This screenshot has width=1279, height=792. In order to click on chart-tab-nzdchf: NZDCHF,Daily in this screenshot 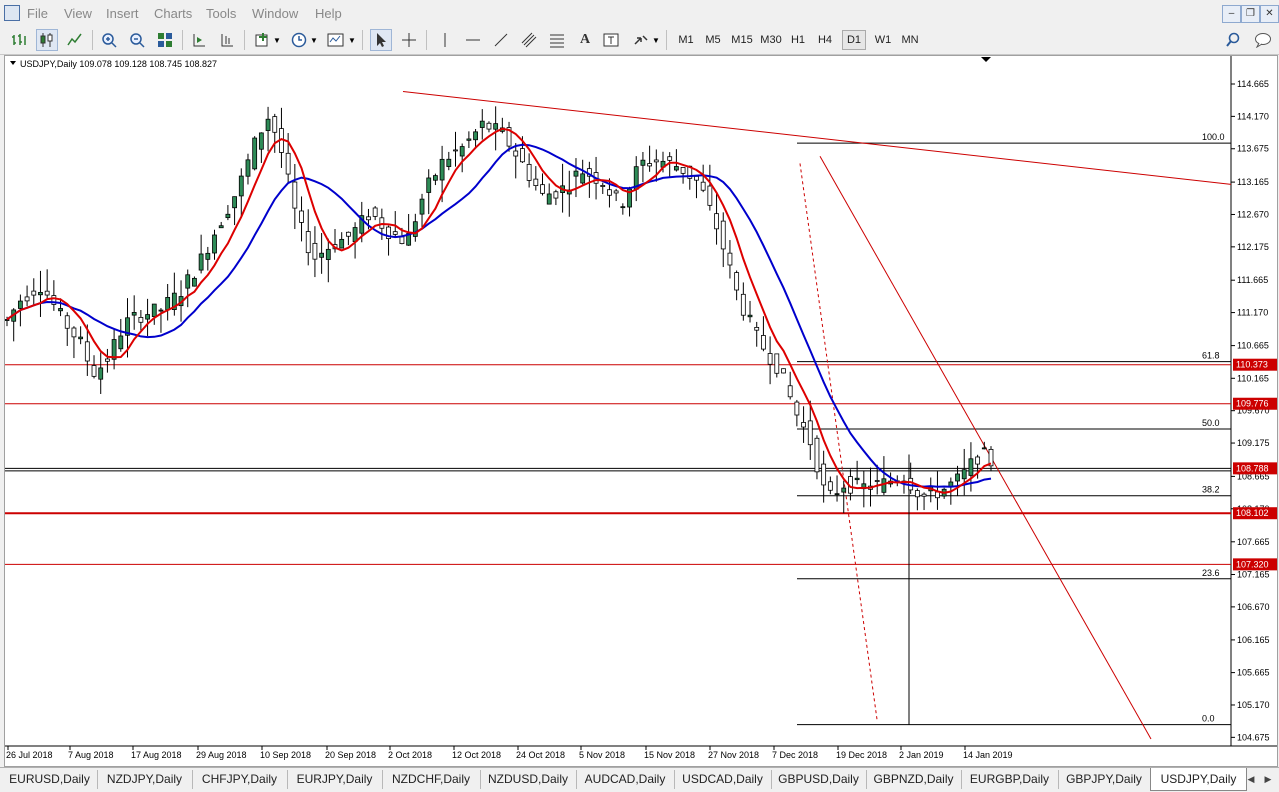, I will do `click(431, 779)`.